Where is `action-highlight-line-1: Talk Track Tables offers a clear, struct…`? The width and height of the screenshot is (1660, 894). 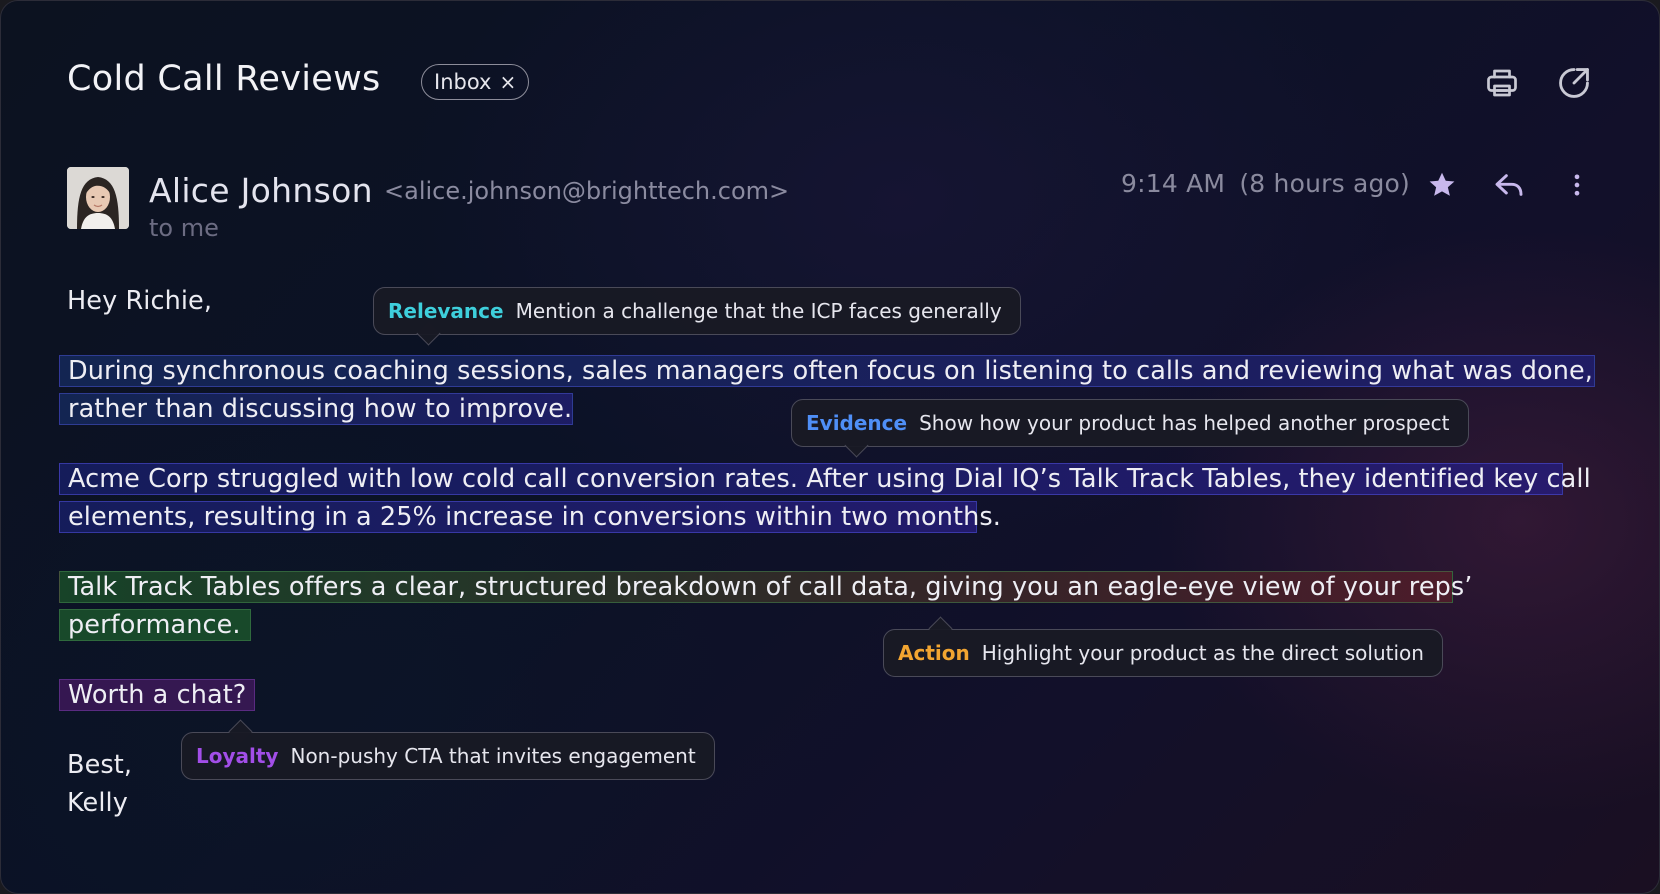
action-highlight-line-1: Talk Track Tables offers a clear, struct… is located at coordinates (765, 587).